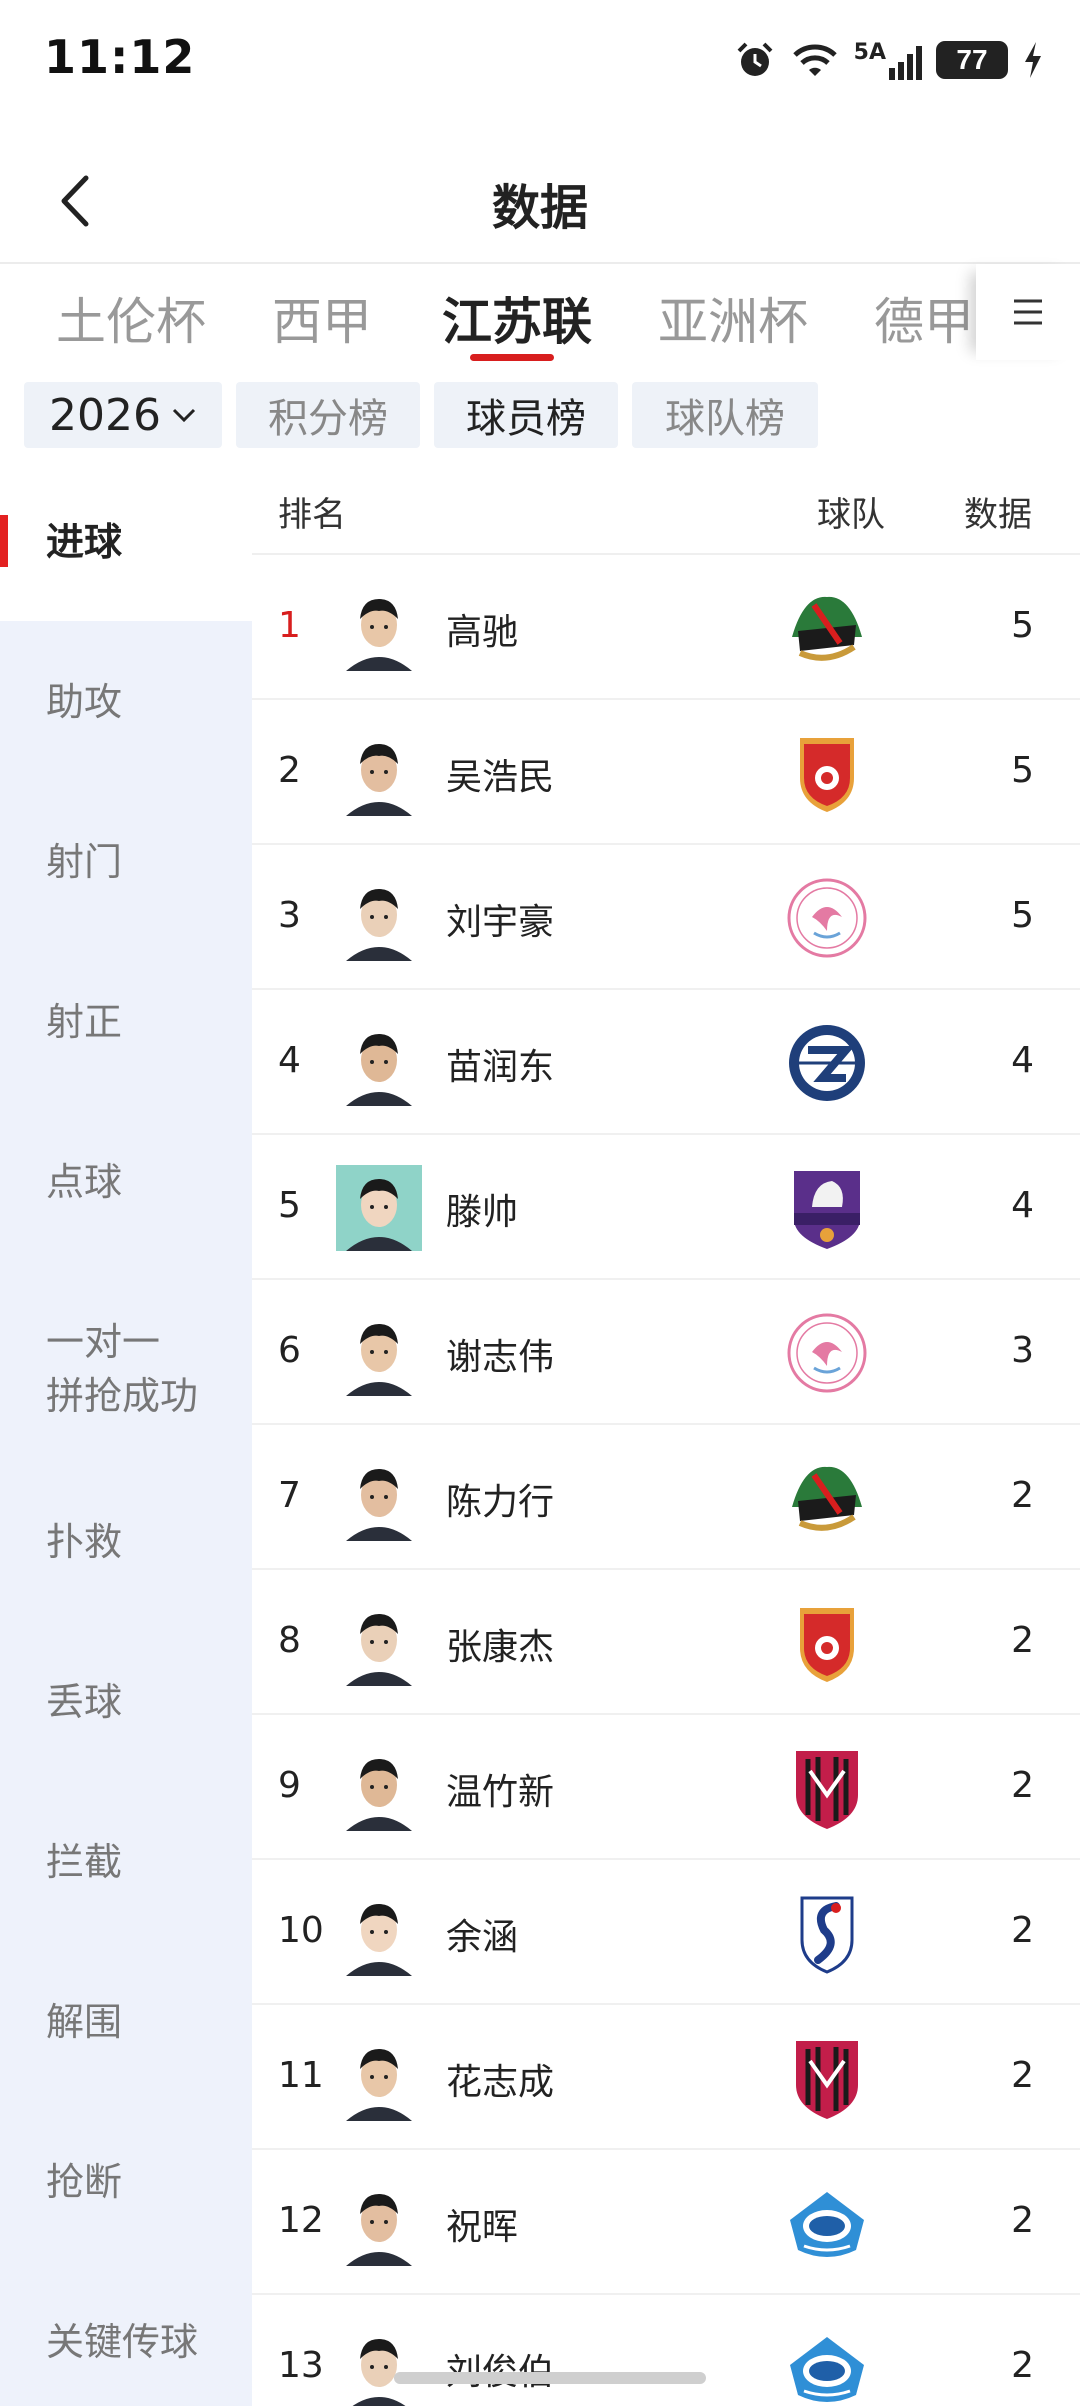 The height and width of the screenshot is (2406, 1080). What do you see at coordinates (500, 2369) in the screenshot?
I see `player-name: 刘俊伯` at bounding box center [500, 2369].